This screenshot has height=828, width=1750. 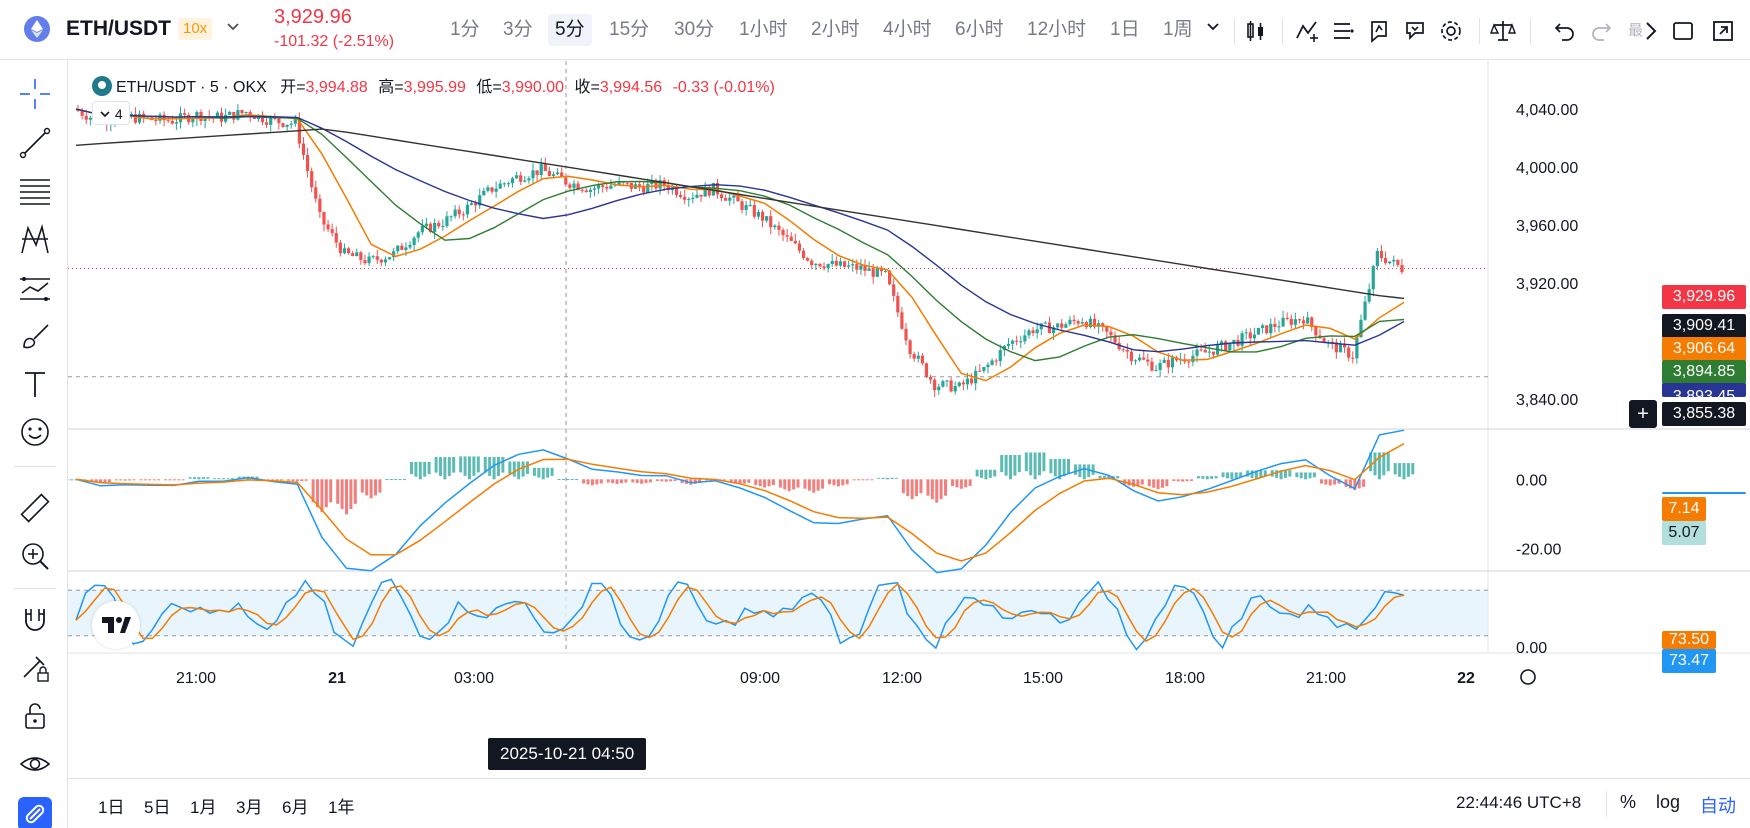 I want to click on range-1d: 1日, so click(x=111, y=805).